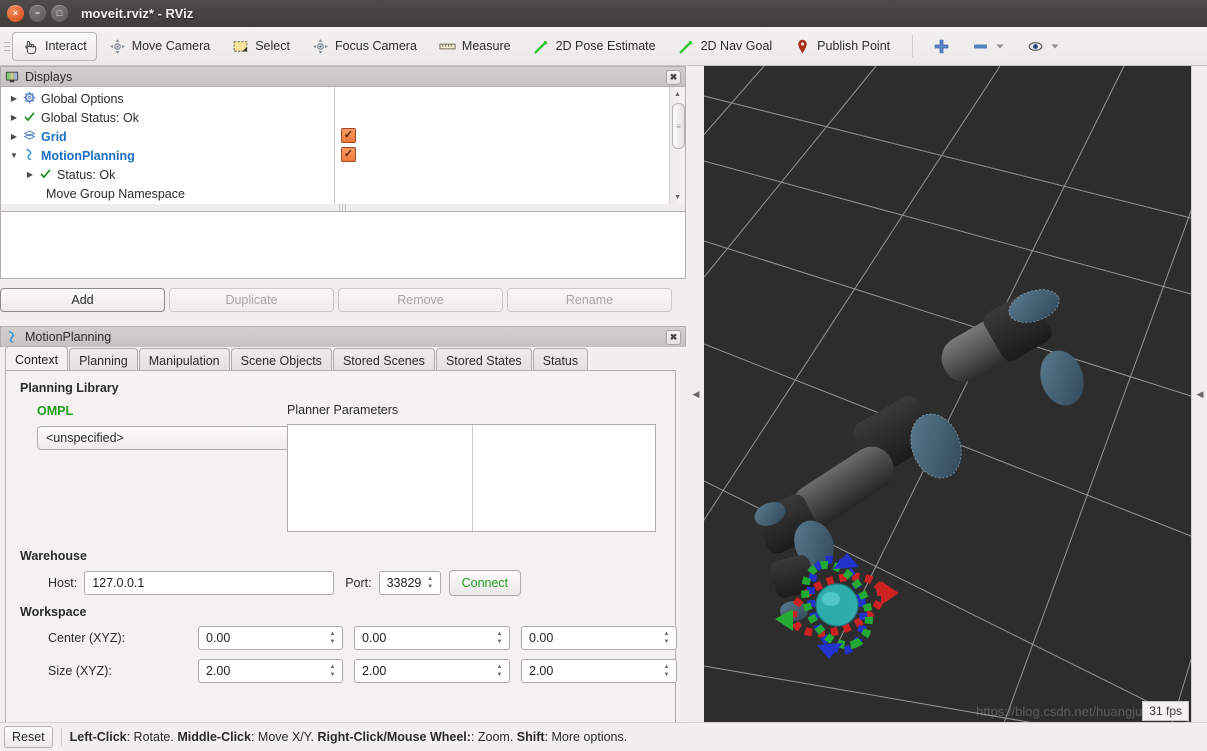  What do you see at coordinates (677, 197) in the screenshot?
I see `scroll-down-icon: ▼` at bounding box center [677, 197].